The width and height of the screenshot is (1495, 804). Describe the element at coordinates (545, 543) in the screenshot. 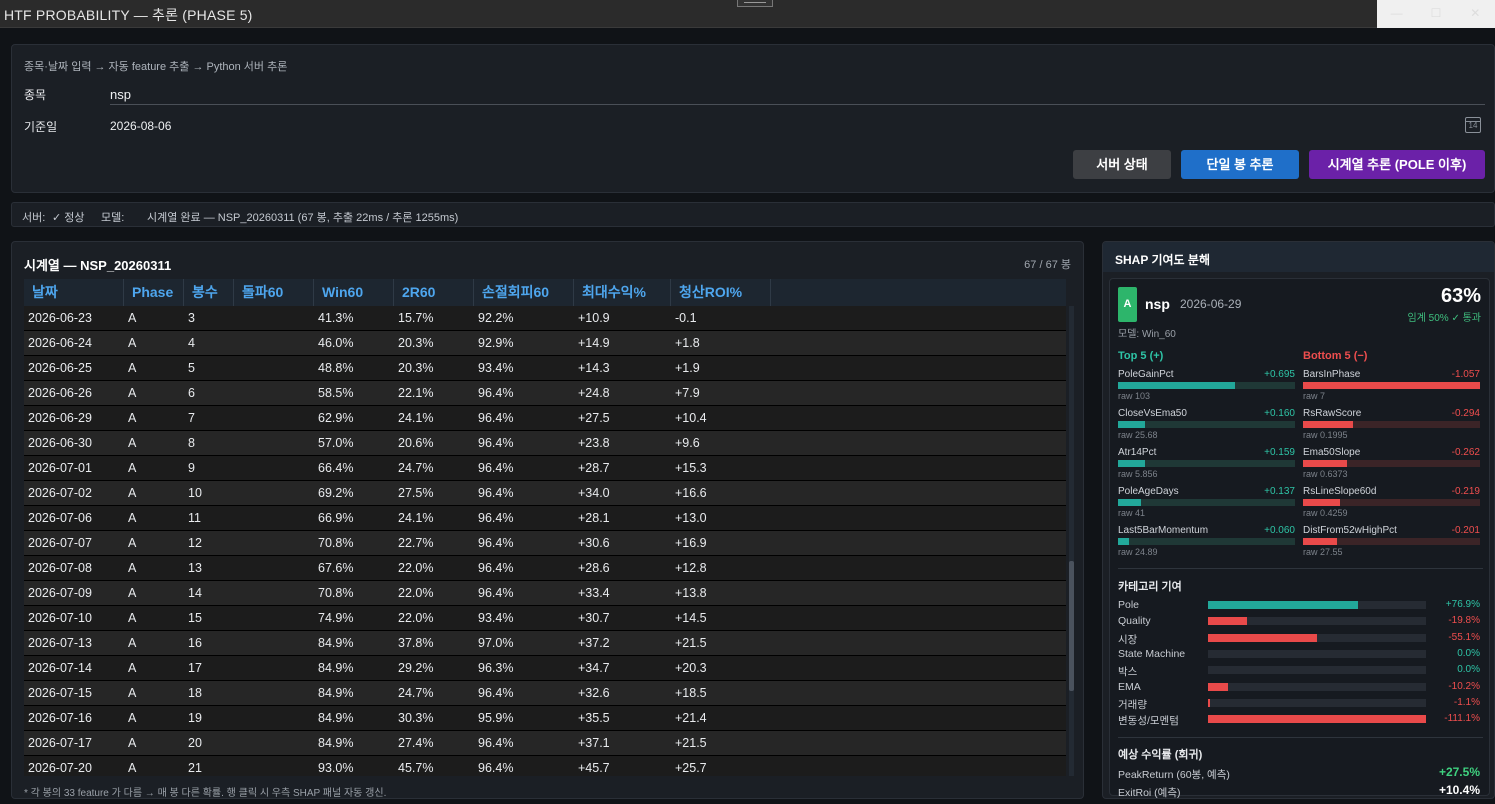

I see `table-row: 2026-07-07 A 12 70.8% 22.7% 96.4% +30.6 +16.9` at that location.